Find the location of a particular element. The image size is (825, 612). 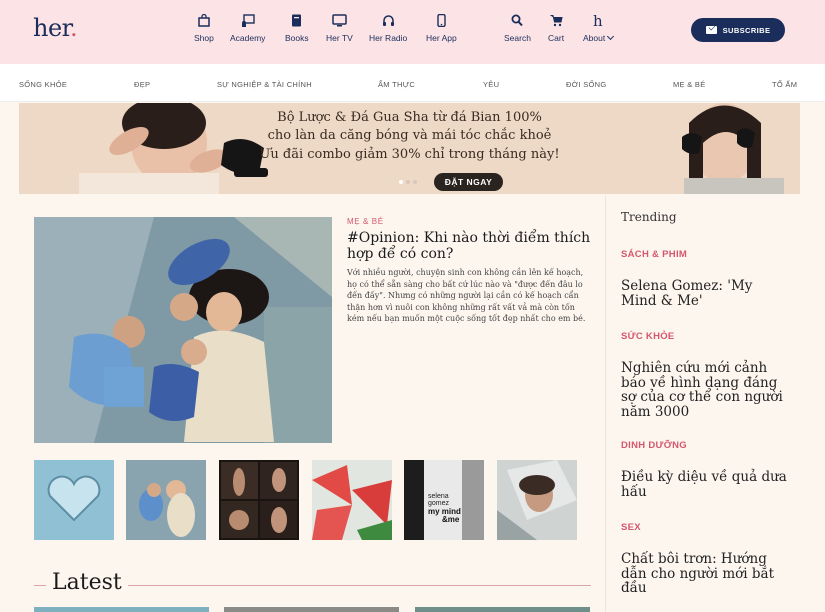

nav-label: Academy is located at coordinates (248, 38).